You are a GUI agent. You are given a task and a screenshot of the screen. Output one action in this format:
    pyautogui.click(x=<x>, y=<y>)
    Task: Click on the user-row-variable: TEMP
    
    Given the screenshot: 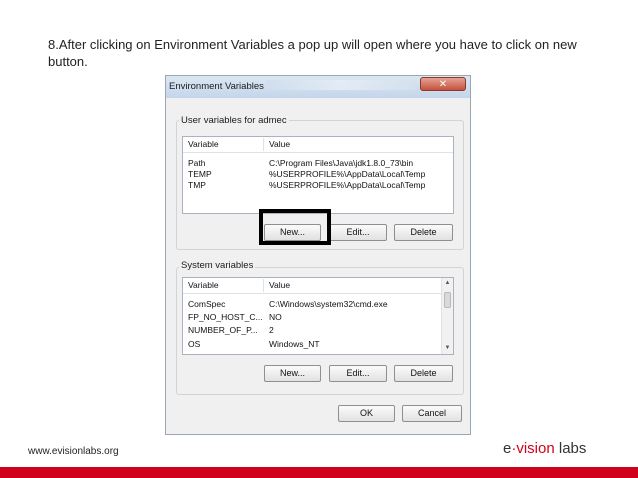 What is the action you would take?
    pyautogui.click(x=200, y=174)
    